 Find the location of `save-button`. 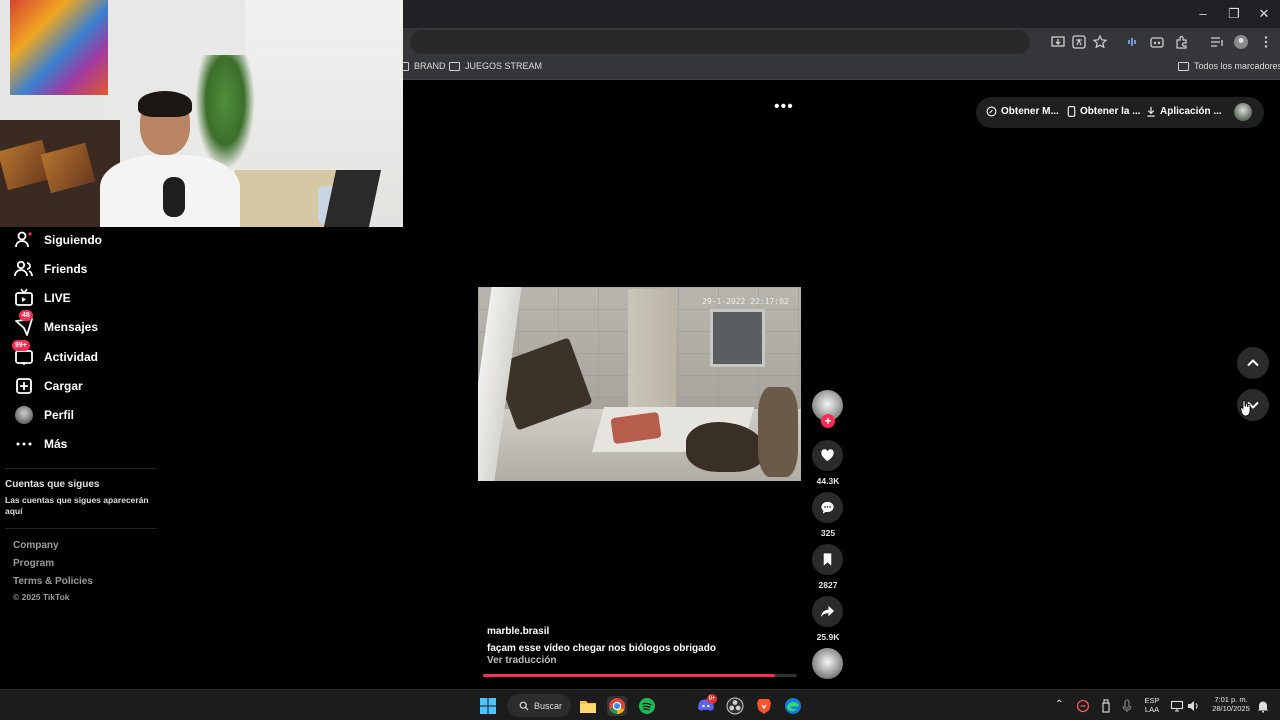

save-button is located at coordinates (827, 559).